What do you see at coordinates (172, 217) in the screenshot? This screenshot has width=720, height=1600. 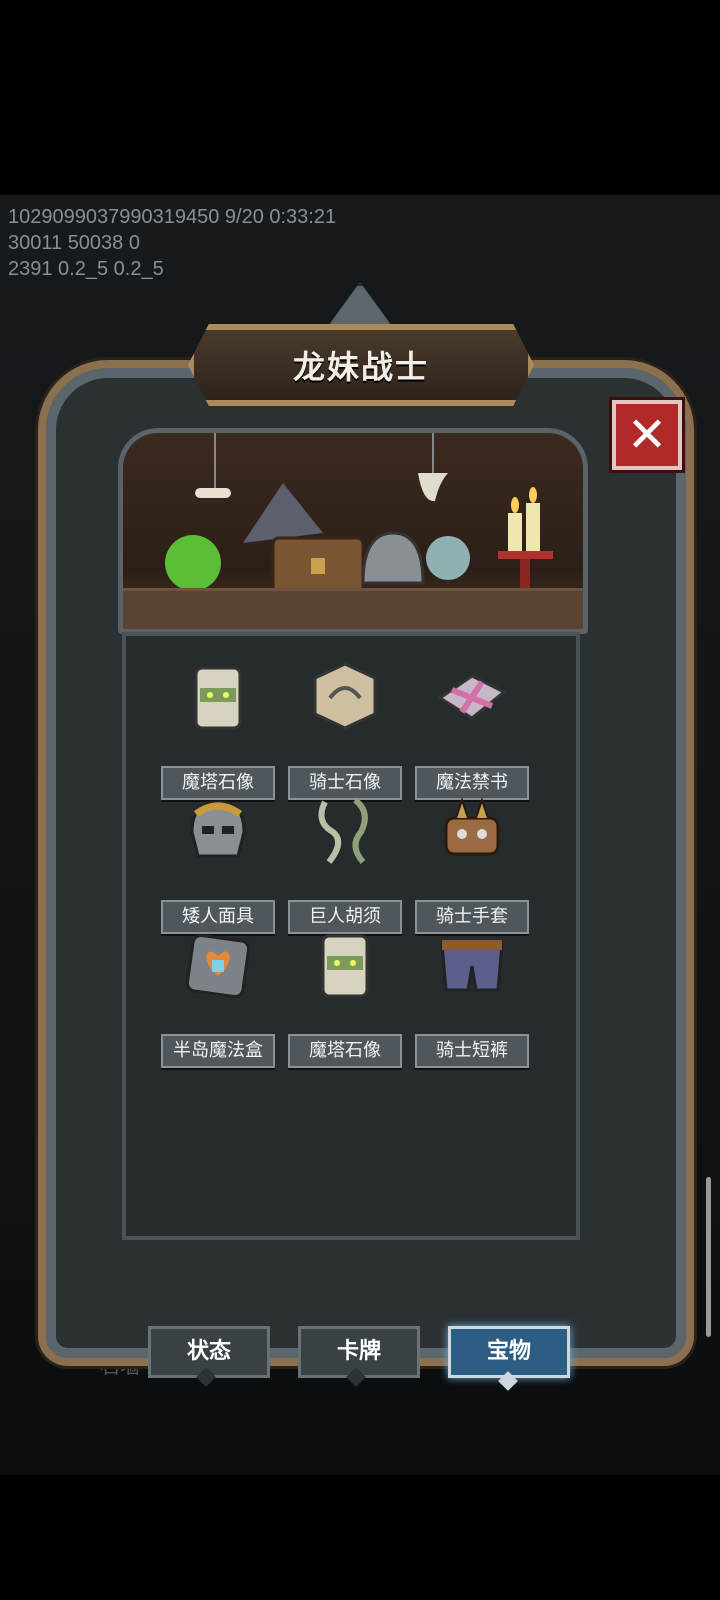 I see `debug-line-1: 1029099037990319450 9/20 0:33:21` at bounding box center [172, 217].